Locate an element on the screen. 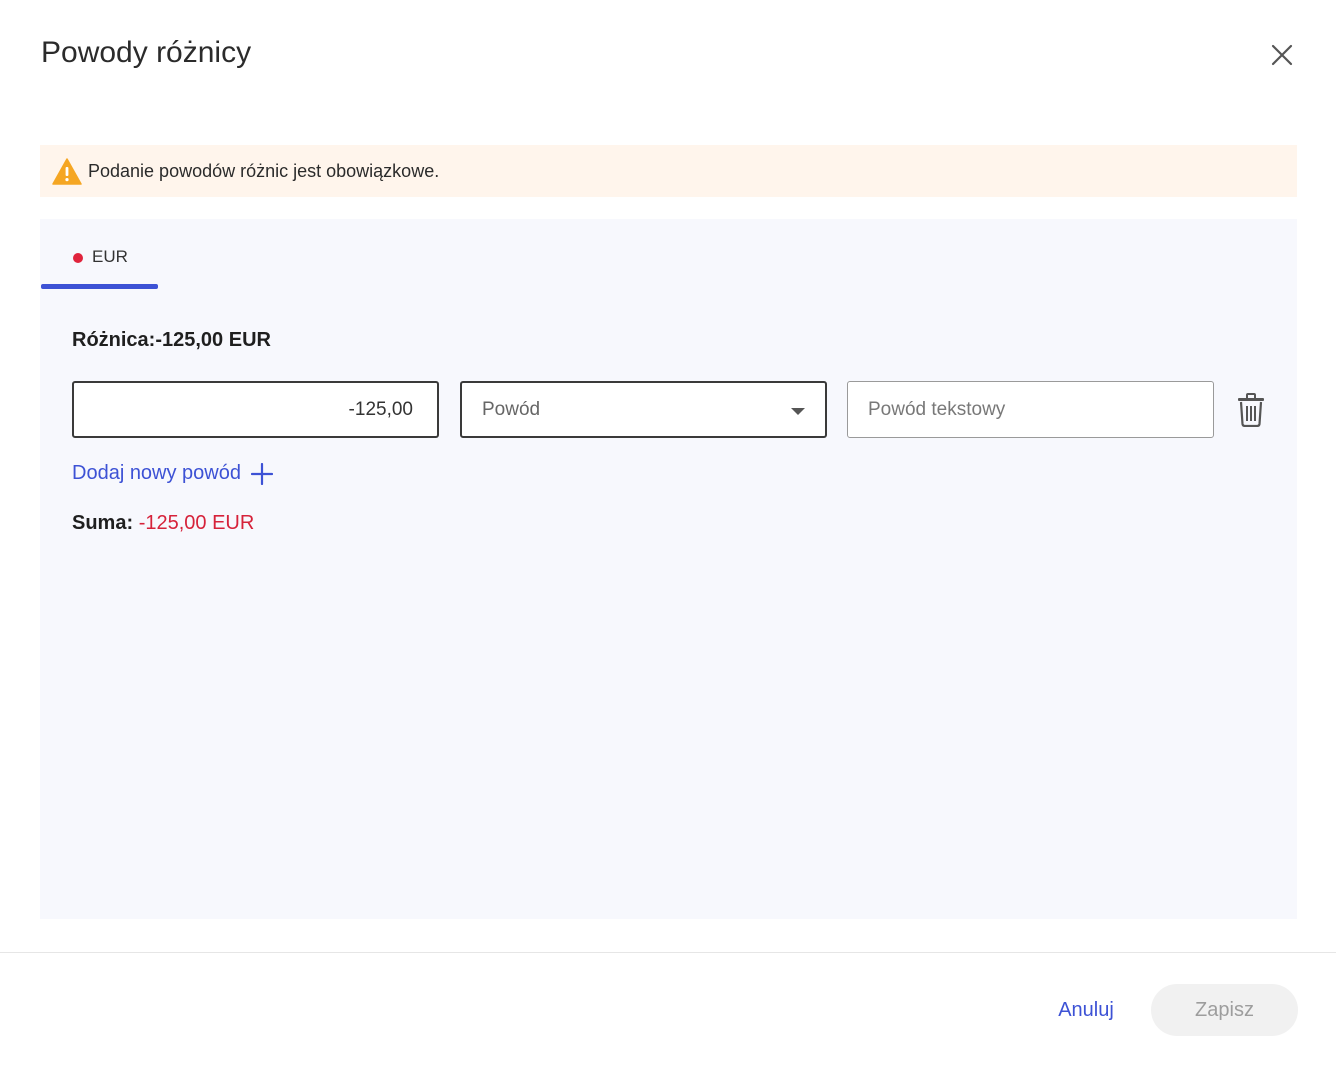 The height and width of the screenshot is (1067, 1336). reason-select-placeholder: Powód is located at coordinates (511, 409).